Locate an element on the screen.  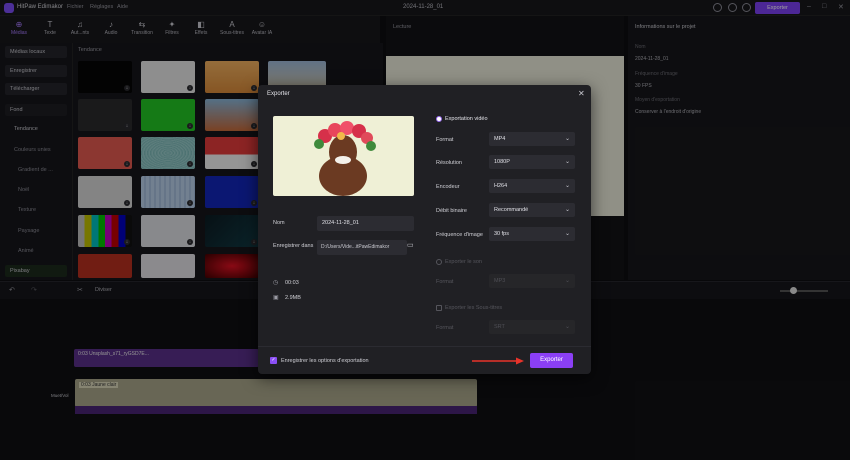
save-options-checkbox: ✓ is located at coordinates (273, 360).